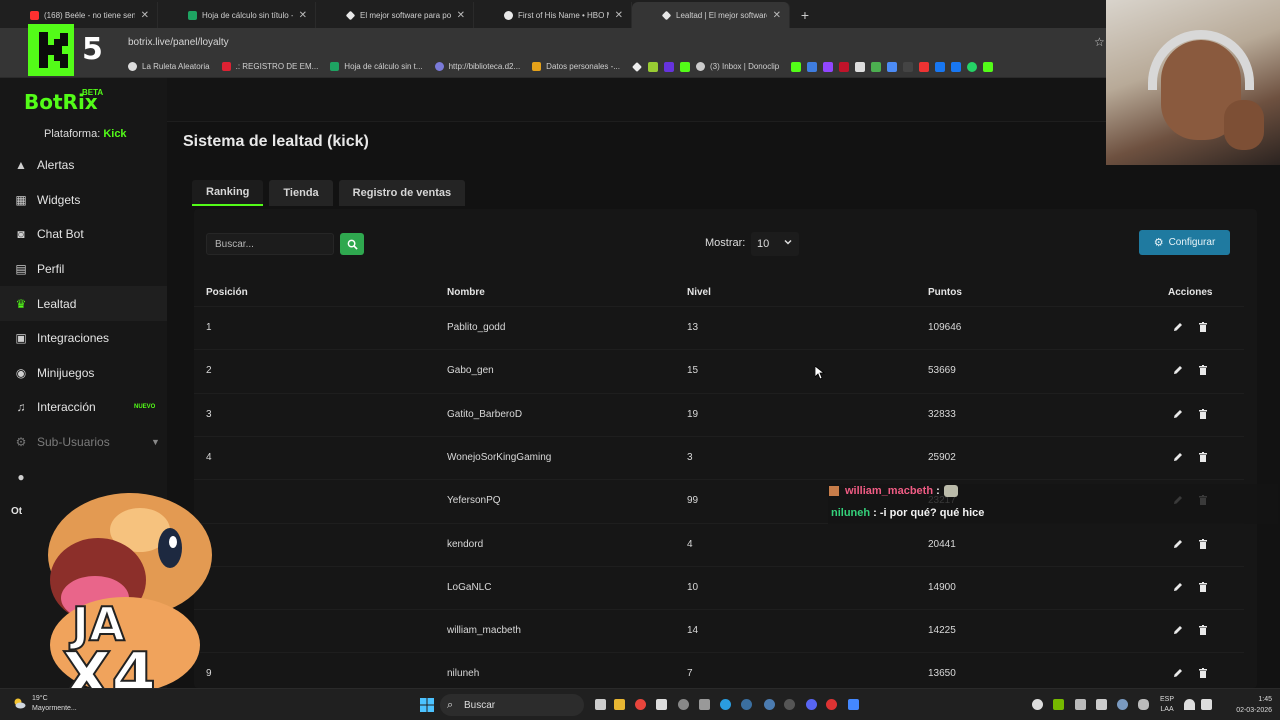 Image resolution: width=1280 pixels, height=720 pixels. What do you see at coordinates (805, 15) in the screenshot?
I see `new-tab-button: +` at bounding box center [805, 15].